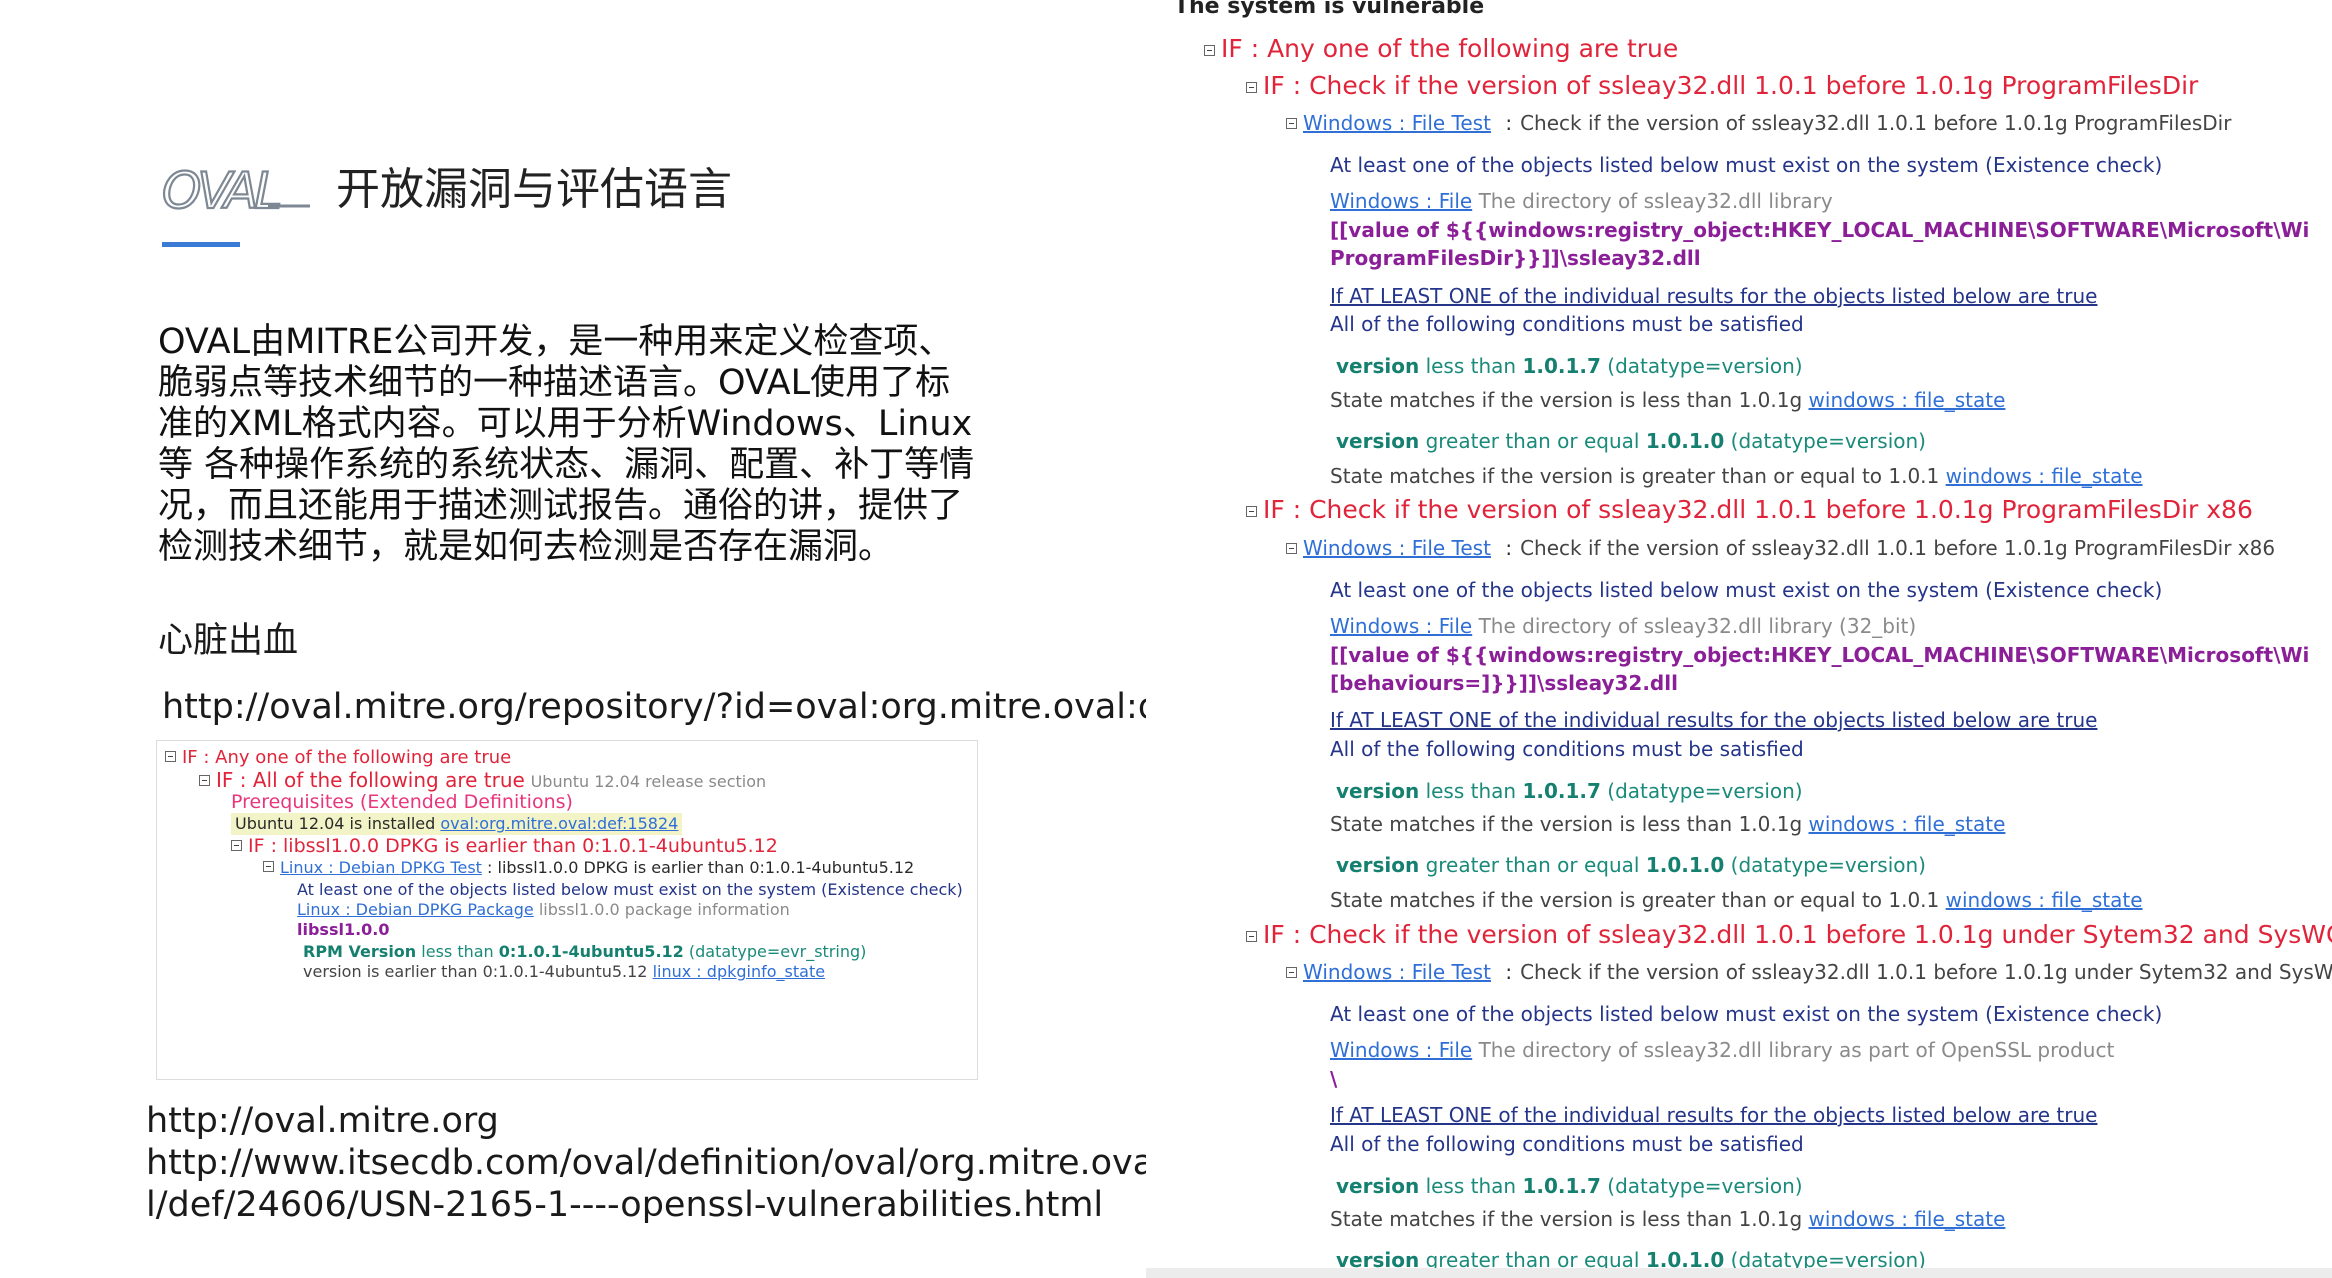 The image size is (2332, 1278). Describe the element at coordinates (415, 909) in the screenshot. I see `mini-dpkg-package-link: Linux : Debian DPKG Package` at that location.